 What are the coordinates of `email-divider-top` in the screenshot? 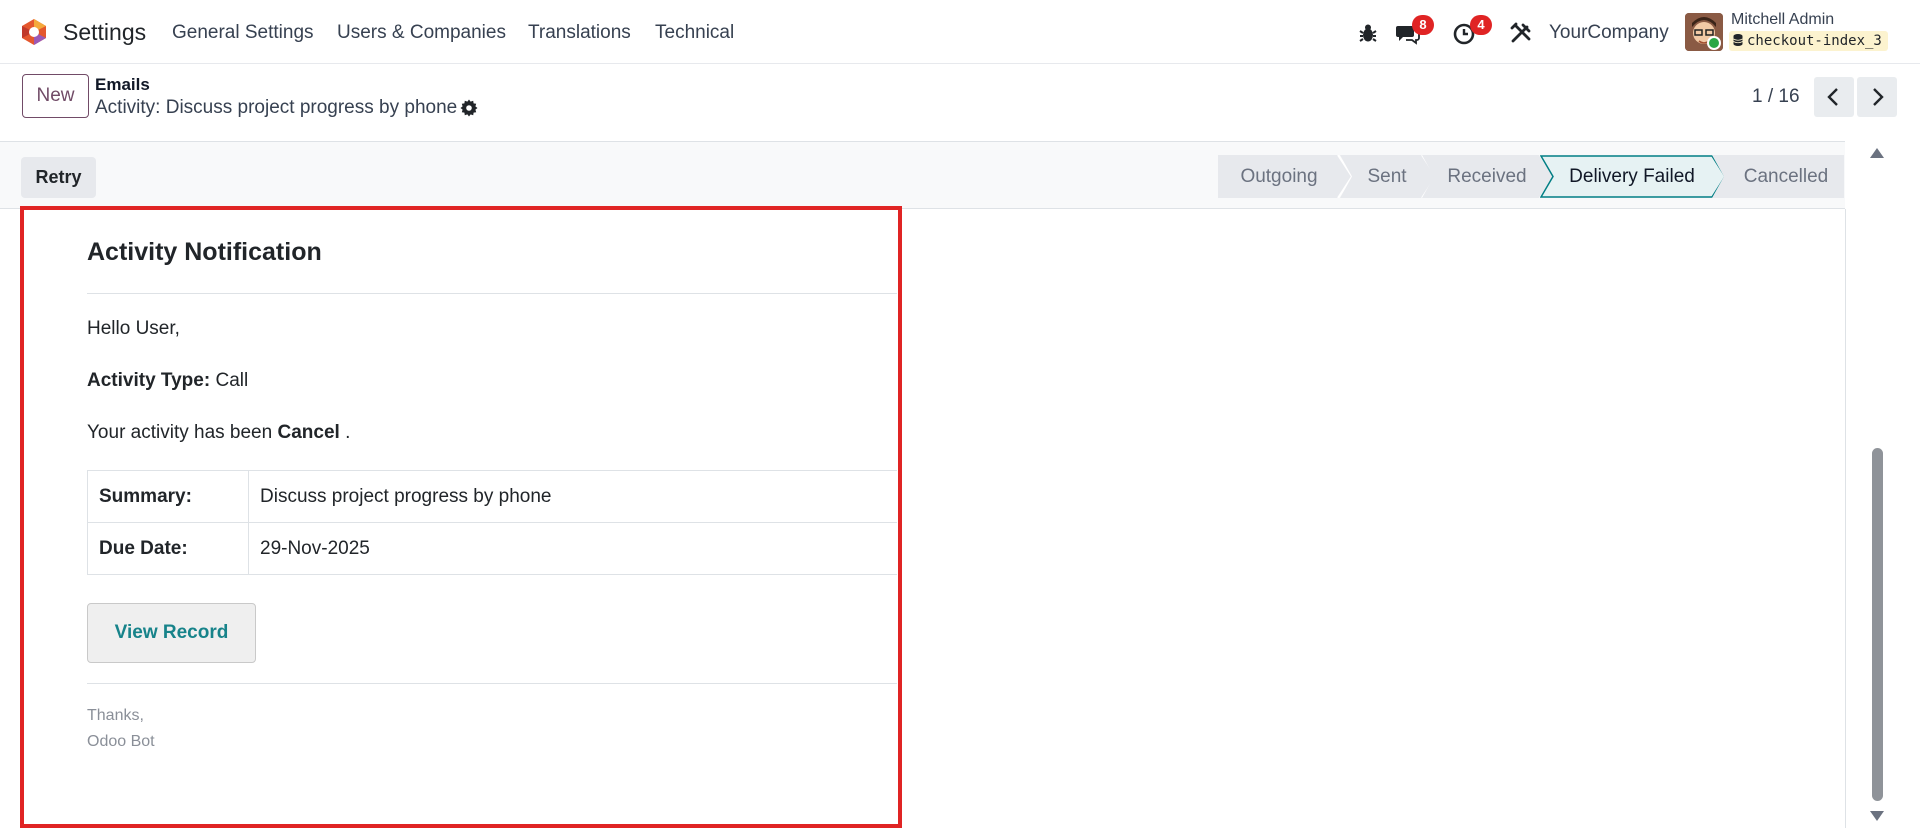 It's located at (492, 293).